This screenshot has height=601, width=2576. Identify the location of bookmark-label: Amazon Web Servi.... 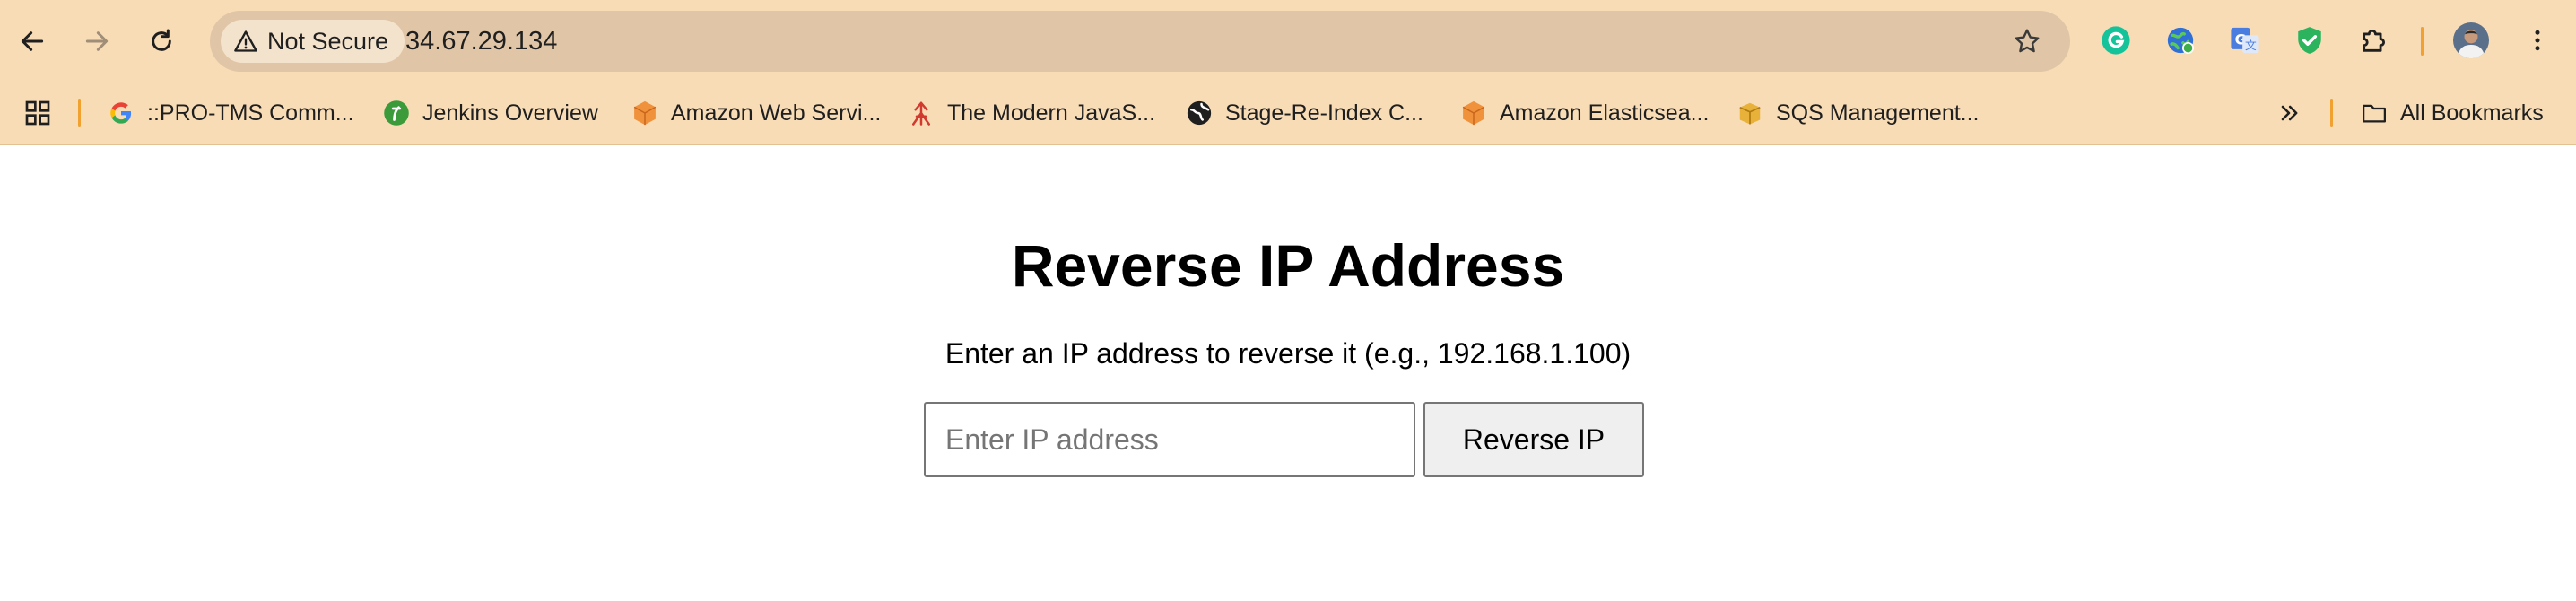
(776, 113).